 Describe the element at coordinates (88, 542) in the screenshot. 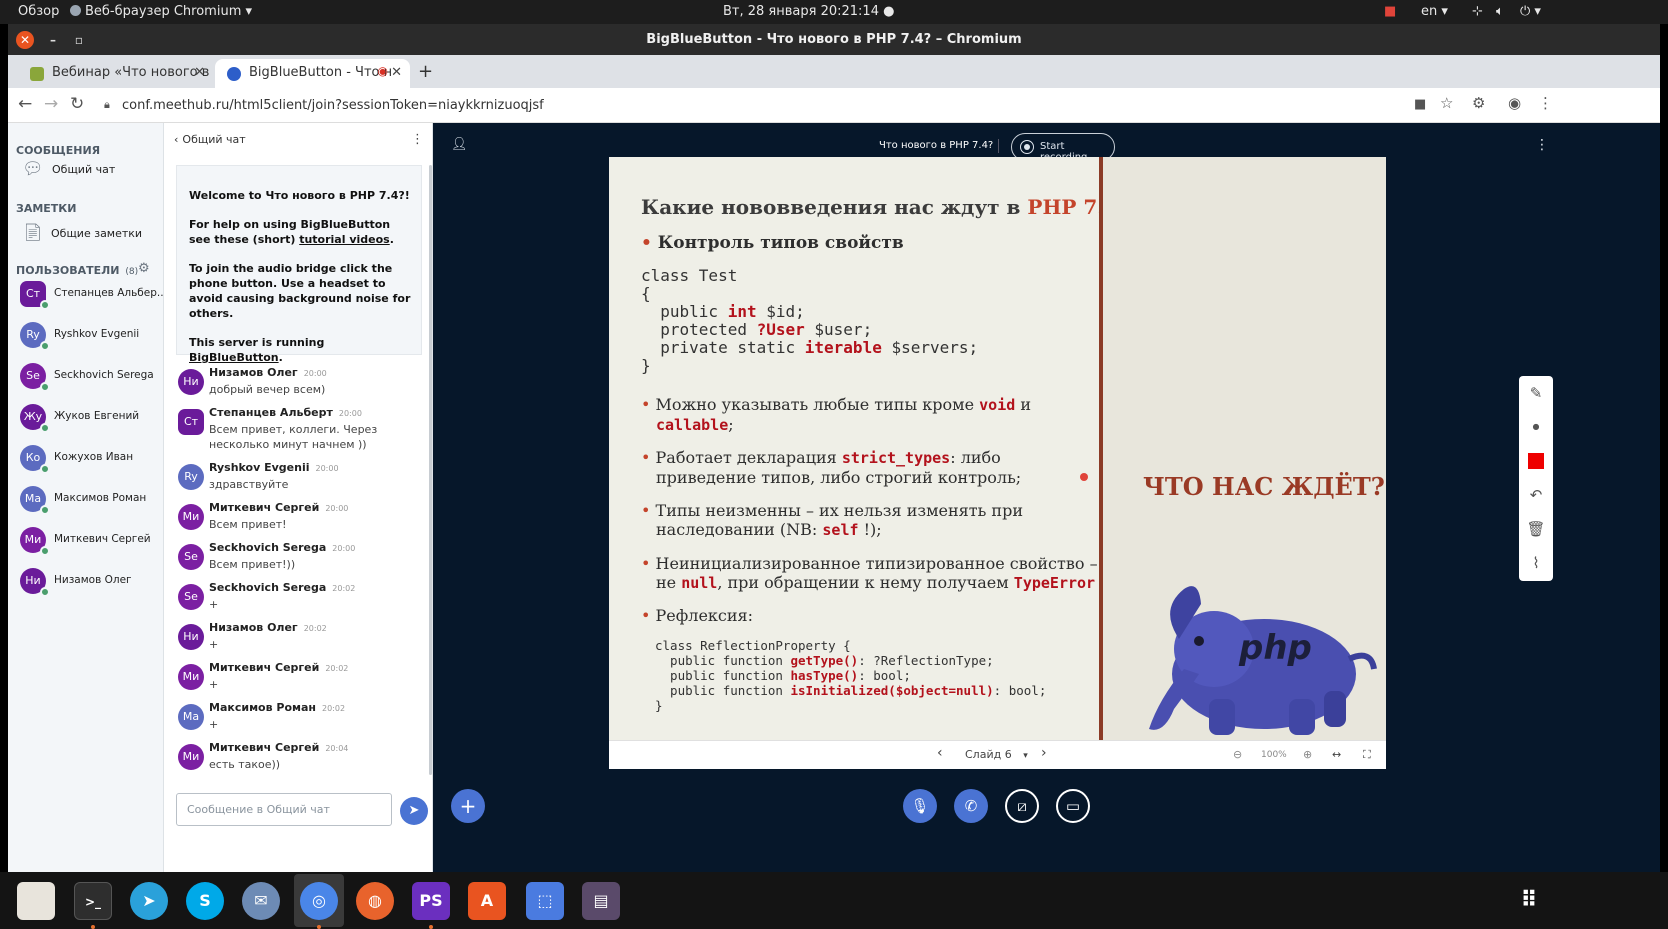

I see `user-list-item: Ми Миткевич Сергей` at that location.